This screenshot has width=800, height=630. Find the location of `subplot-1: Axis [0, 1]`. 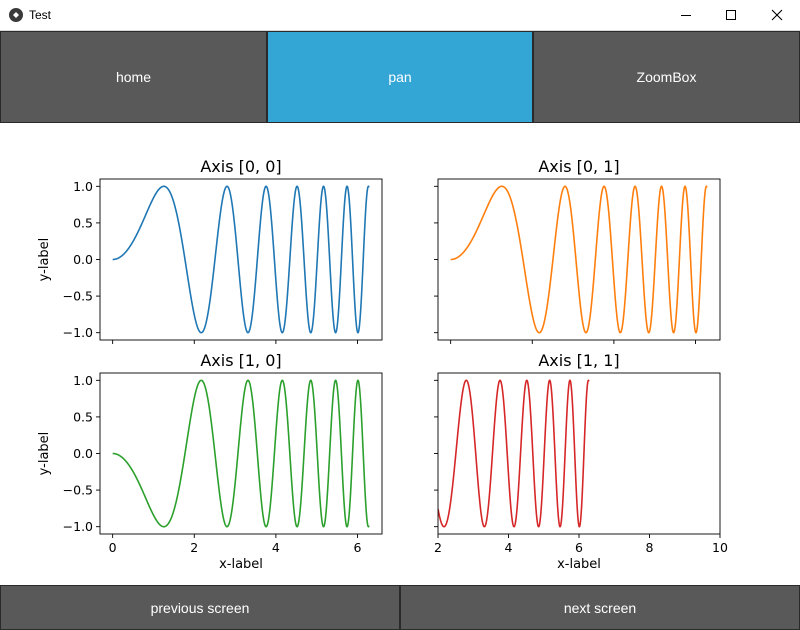

subplot-1: Axis [0, 1] is located at coordinates (577, 250).